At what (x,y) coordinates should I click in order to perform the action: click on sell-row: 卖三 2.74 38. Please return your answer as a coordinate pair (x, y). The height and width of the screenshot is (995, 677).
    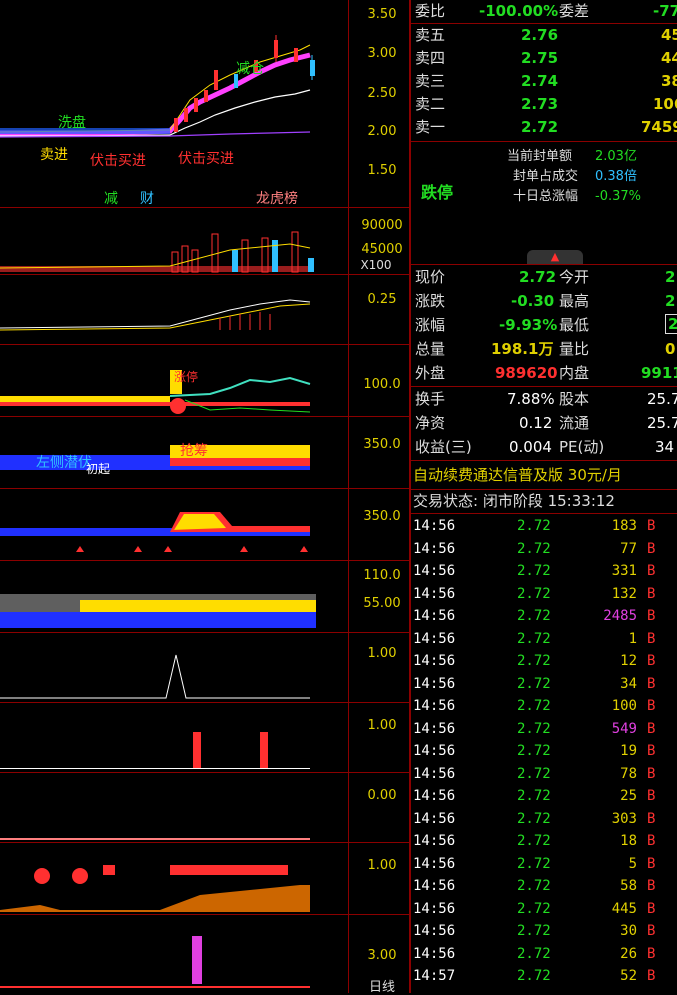
    Looking at the image, I should click on (544, 81).